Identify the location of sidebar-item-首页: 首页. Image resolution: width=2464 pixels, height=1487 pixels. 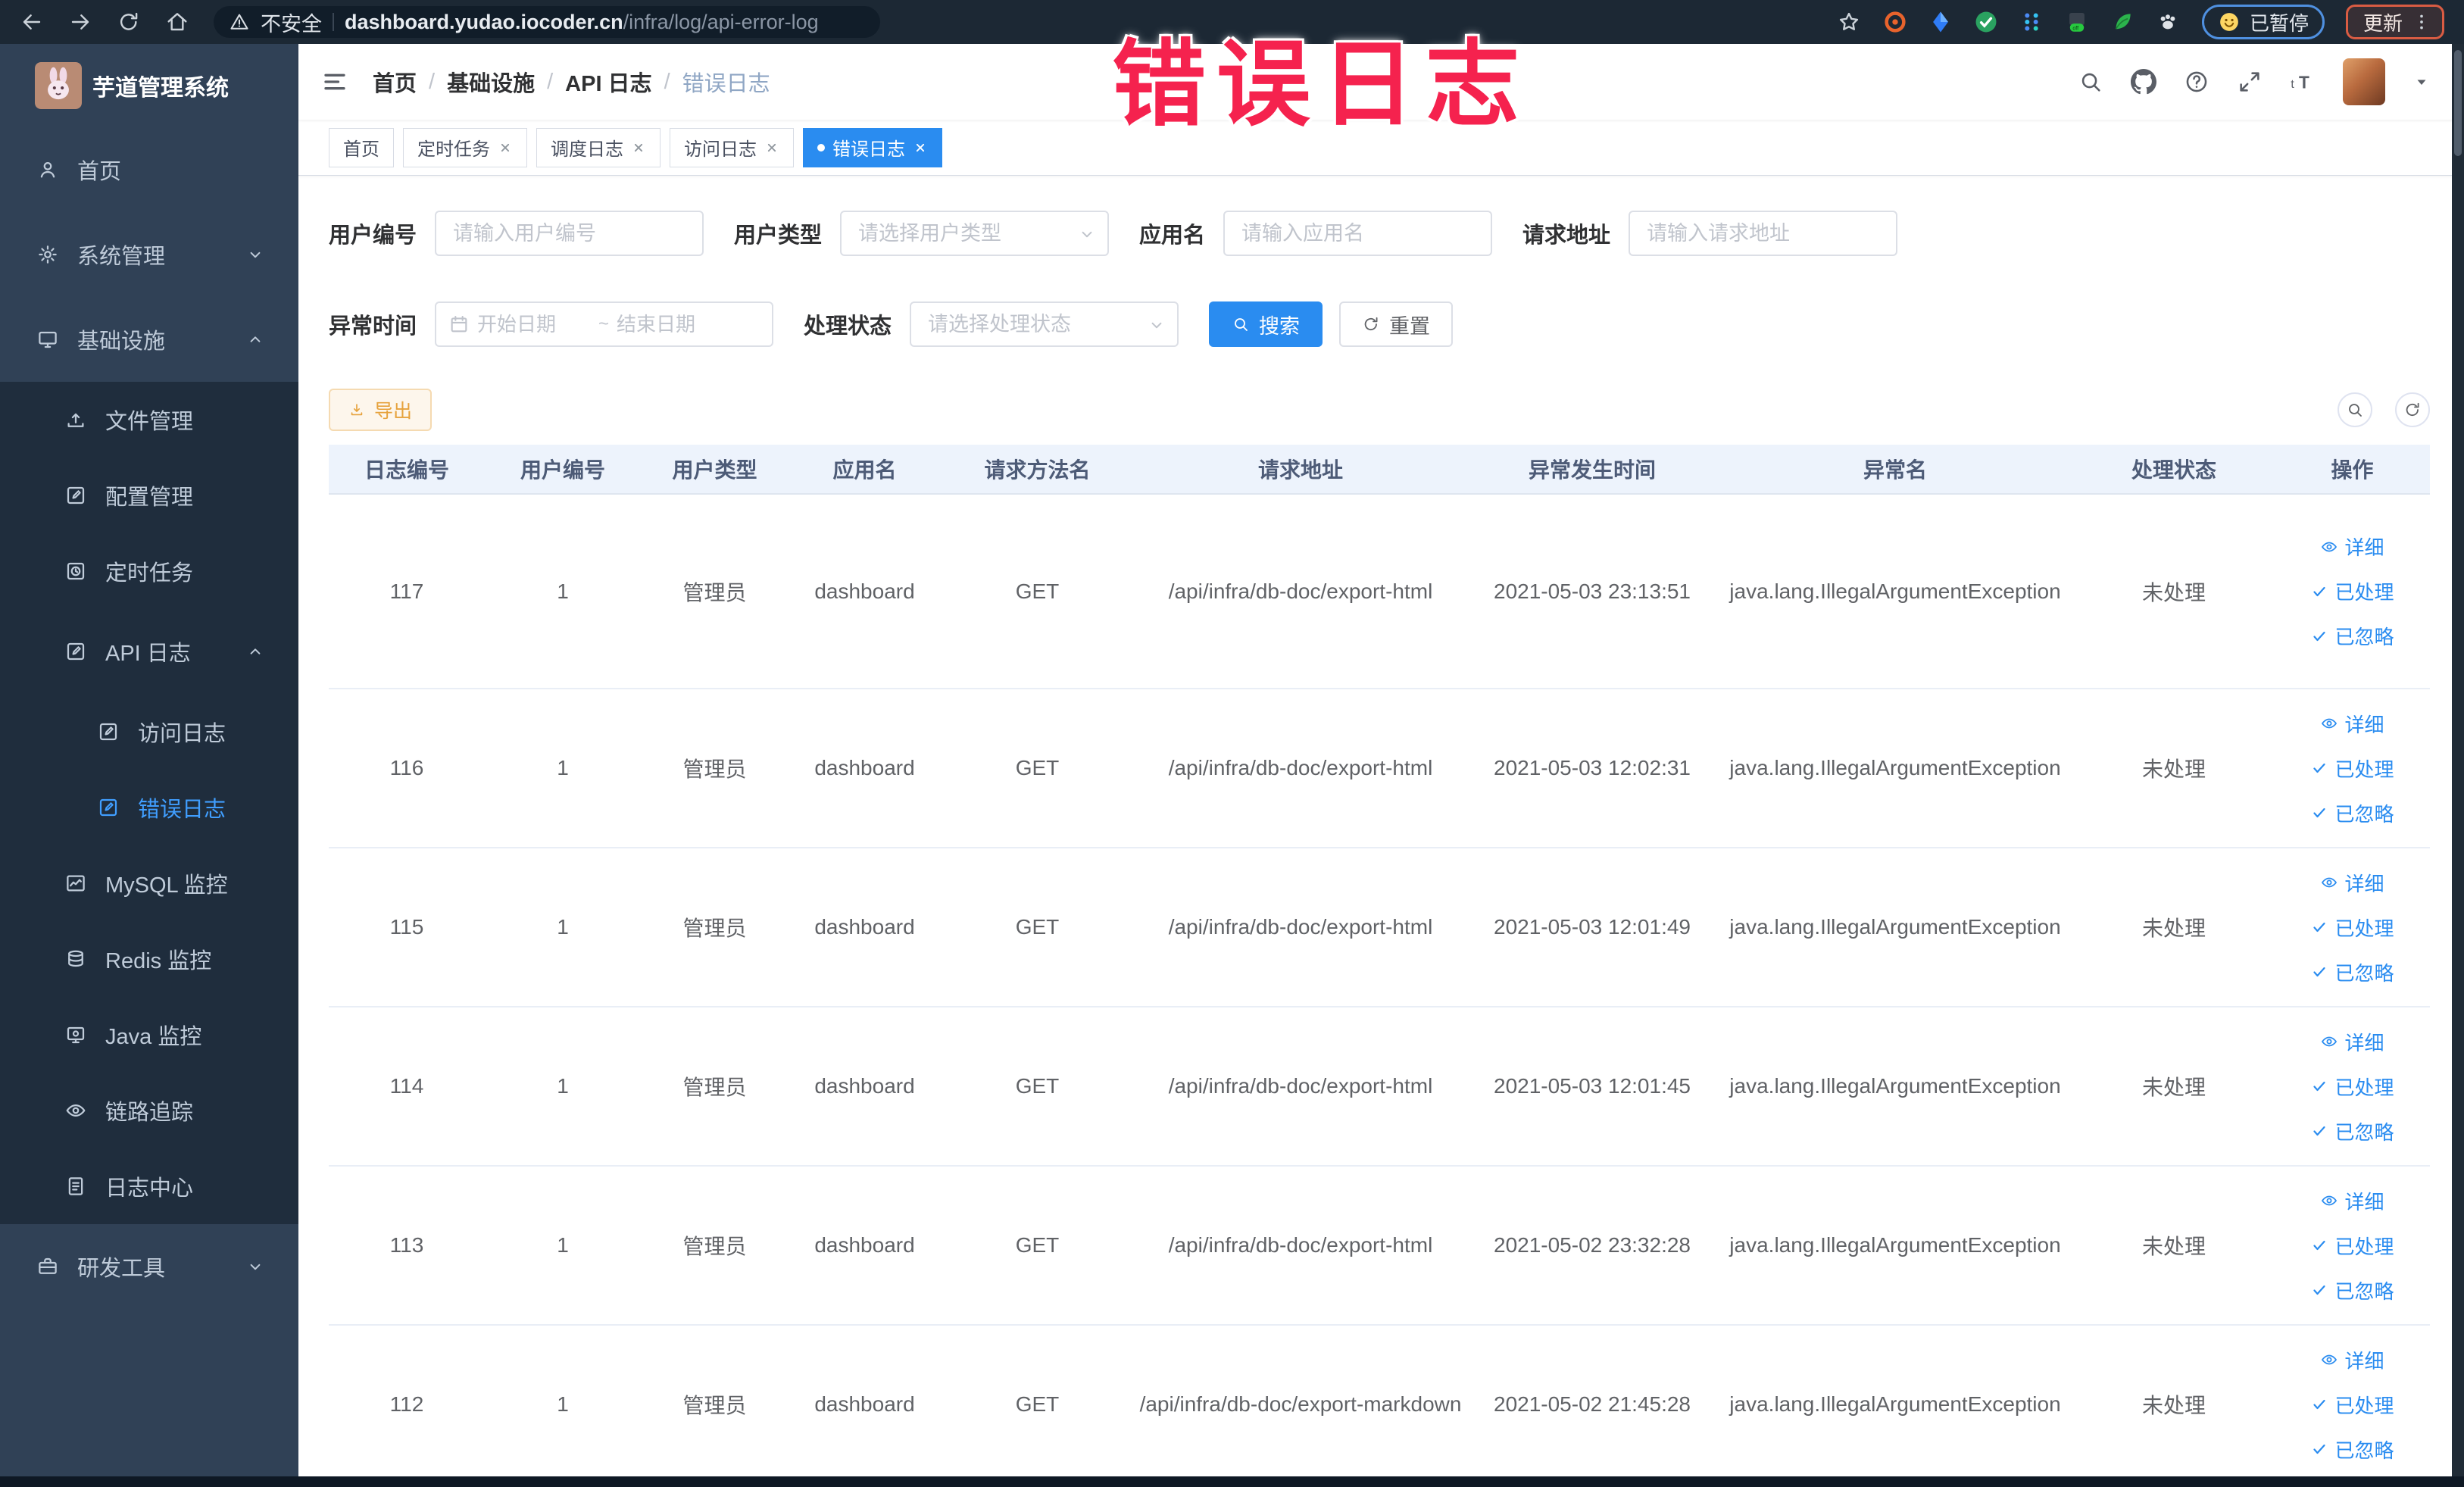
(149, 169).